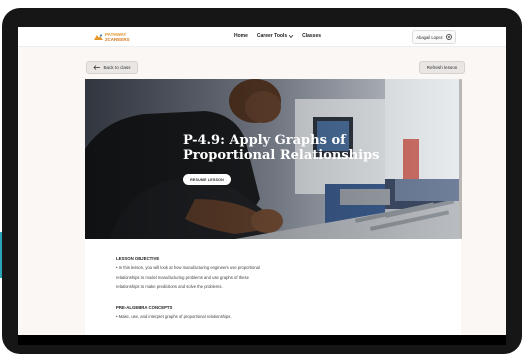 Image resolution: width=524 pixels, height=360 pixels. I want to click on user-name: Abagail Lopez, so click(429, 37).